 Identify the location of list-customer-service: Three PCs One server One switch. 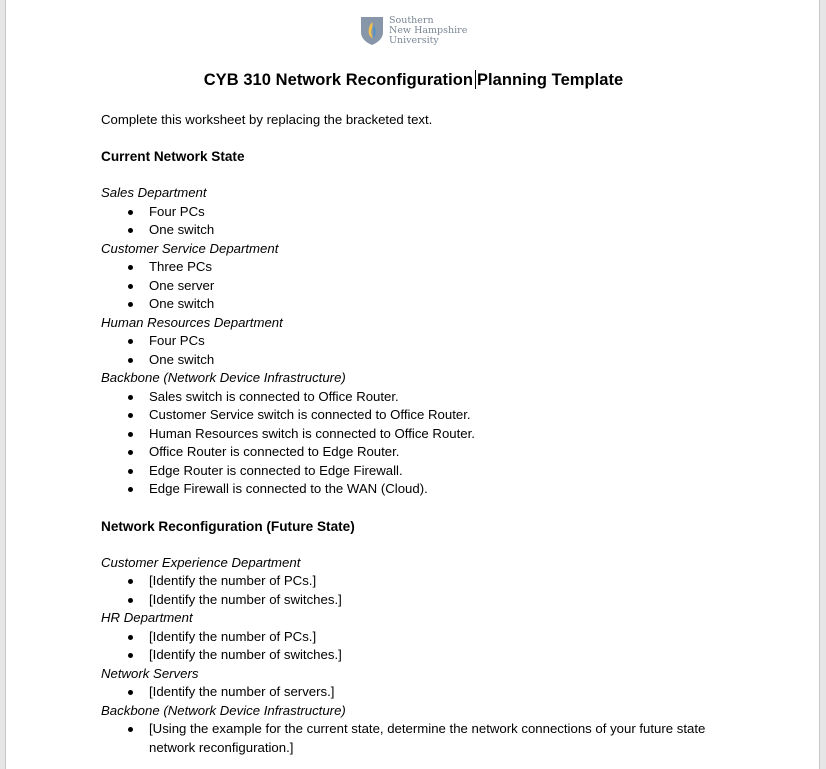
(421, 286).